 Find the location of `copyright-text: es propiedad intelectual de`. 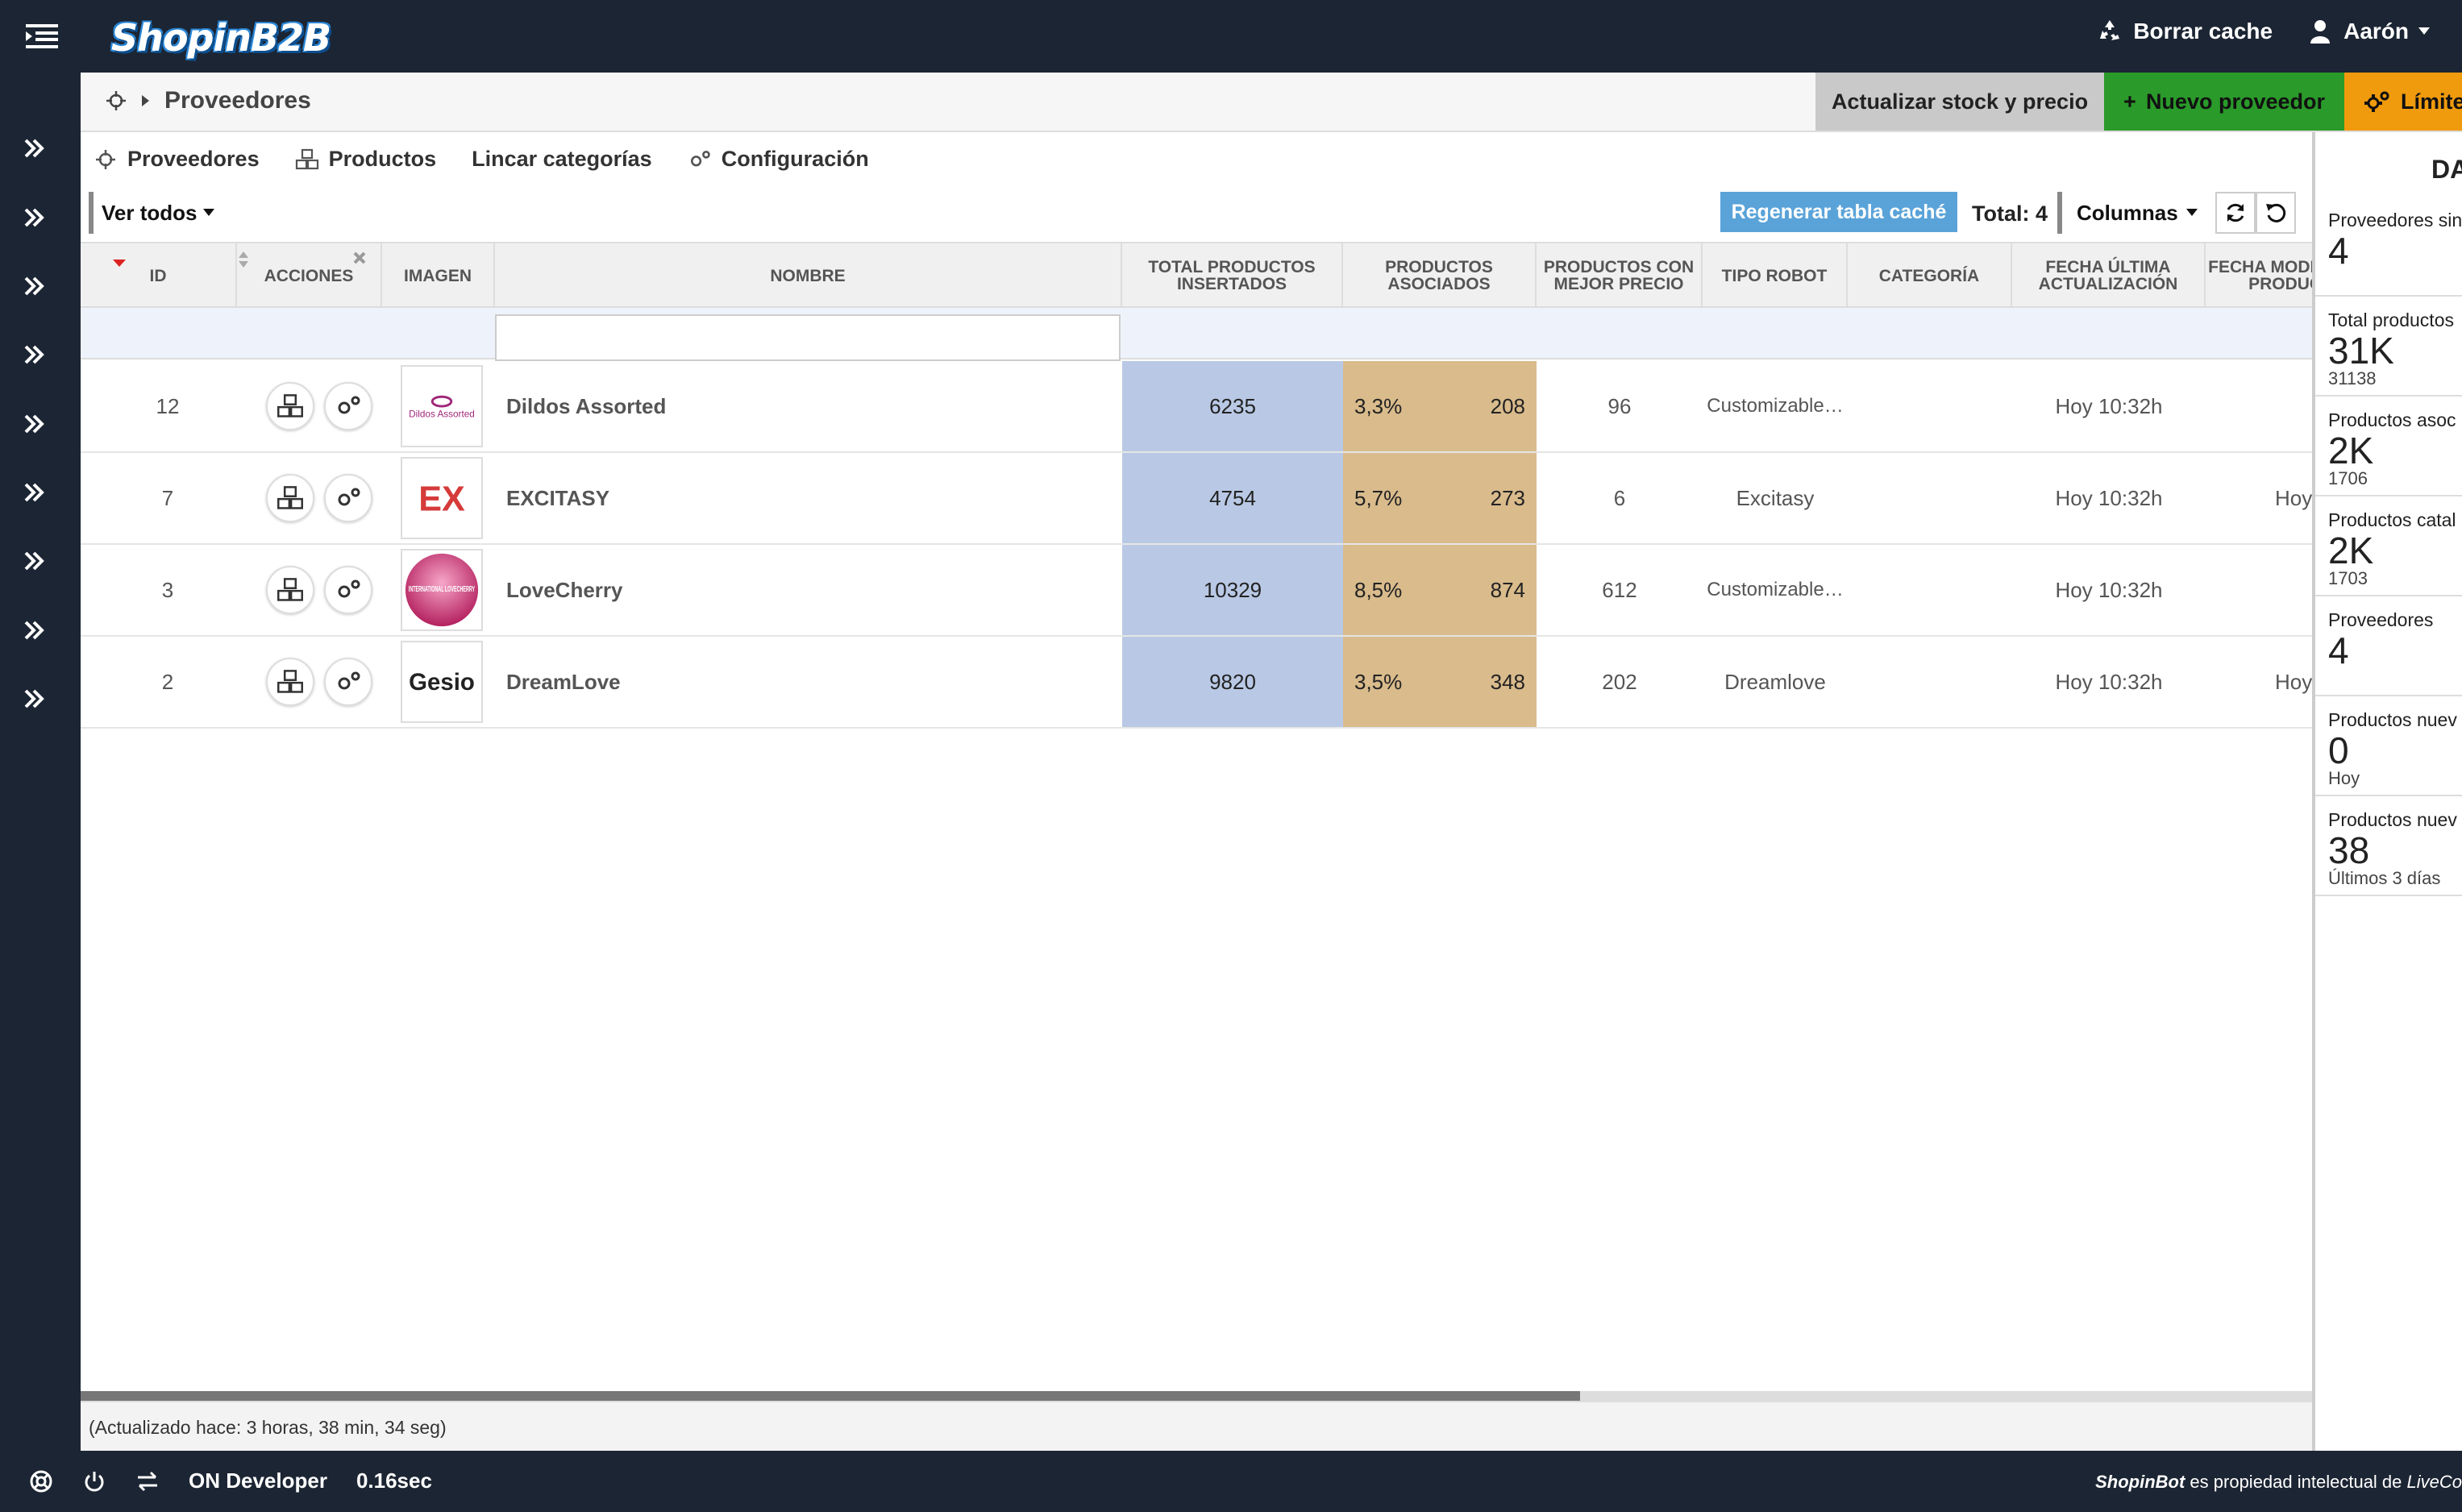

copyright-text: es propiedad intelectual de is located at coordinates (2296, 1482).